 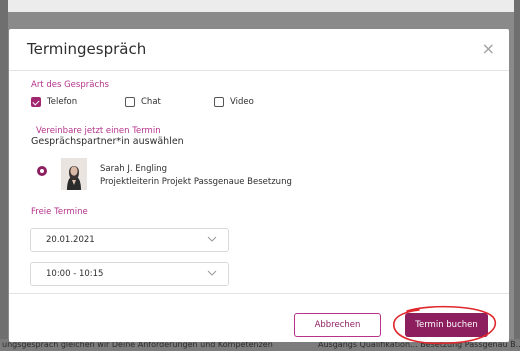 I want to click on slots-label: Freie Termine, so click(x=59, y=212).